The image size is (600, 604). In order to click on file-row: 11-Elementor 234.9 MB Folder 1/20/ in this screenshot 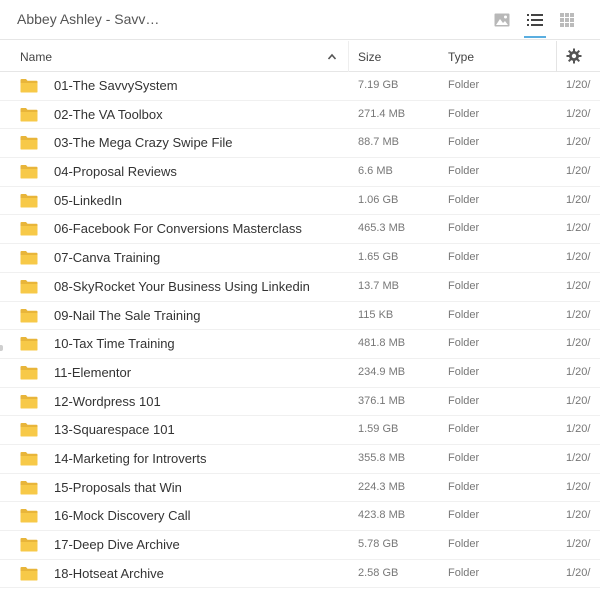, I will do `click(300, 373)`.